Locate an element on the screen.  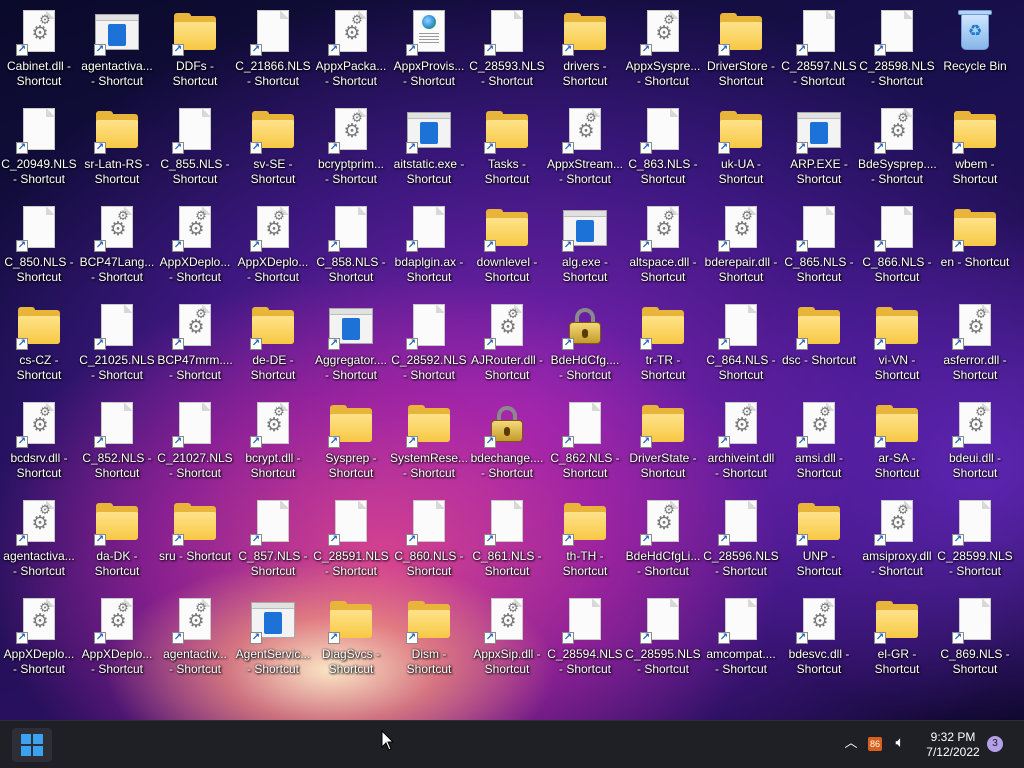
desktop-icon: ⚙ ⚙ ↗ BdeSysprep.... - Shortcut is located at coordinates (897, 153).